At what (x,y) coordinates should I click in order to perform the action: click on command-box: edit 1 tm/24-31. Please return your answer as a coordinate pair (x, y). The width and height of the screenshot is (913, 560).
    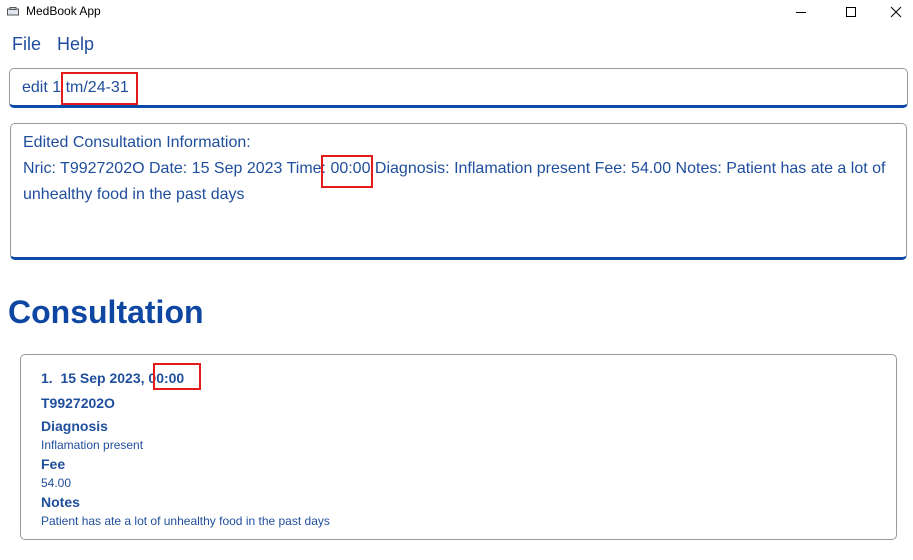
    Looking at the image, I should click on (458, 88).